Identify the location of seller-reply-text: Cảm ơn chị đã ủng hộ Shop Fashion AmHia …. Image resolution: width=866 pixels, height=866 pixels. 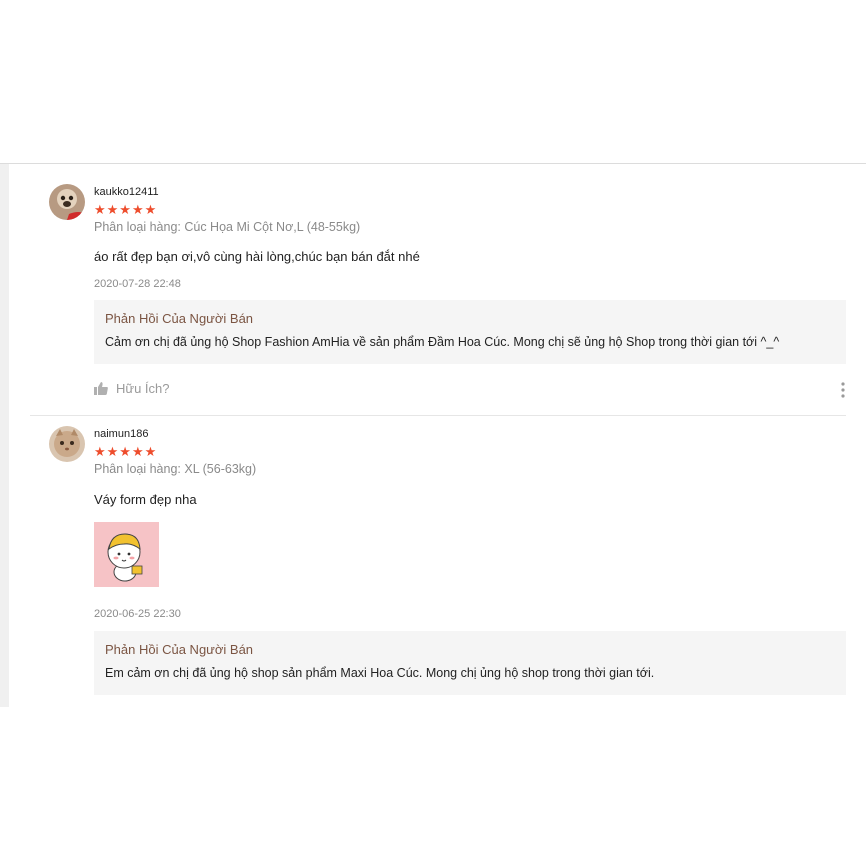
(442, 342).